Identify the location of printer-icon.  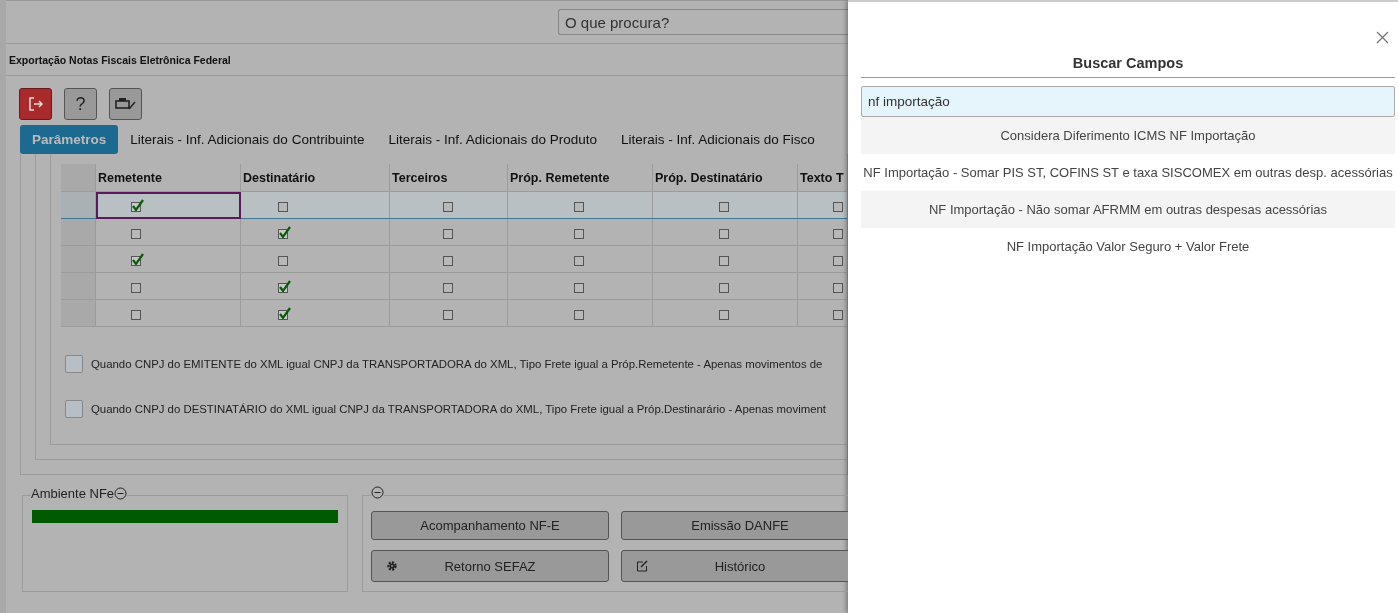
(125, 104).